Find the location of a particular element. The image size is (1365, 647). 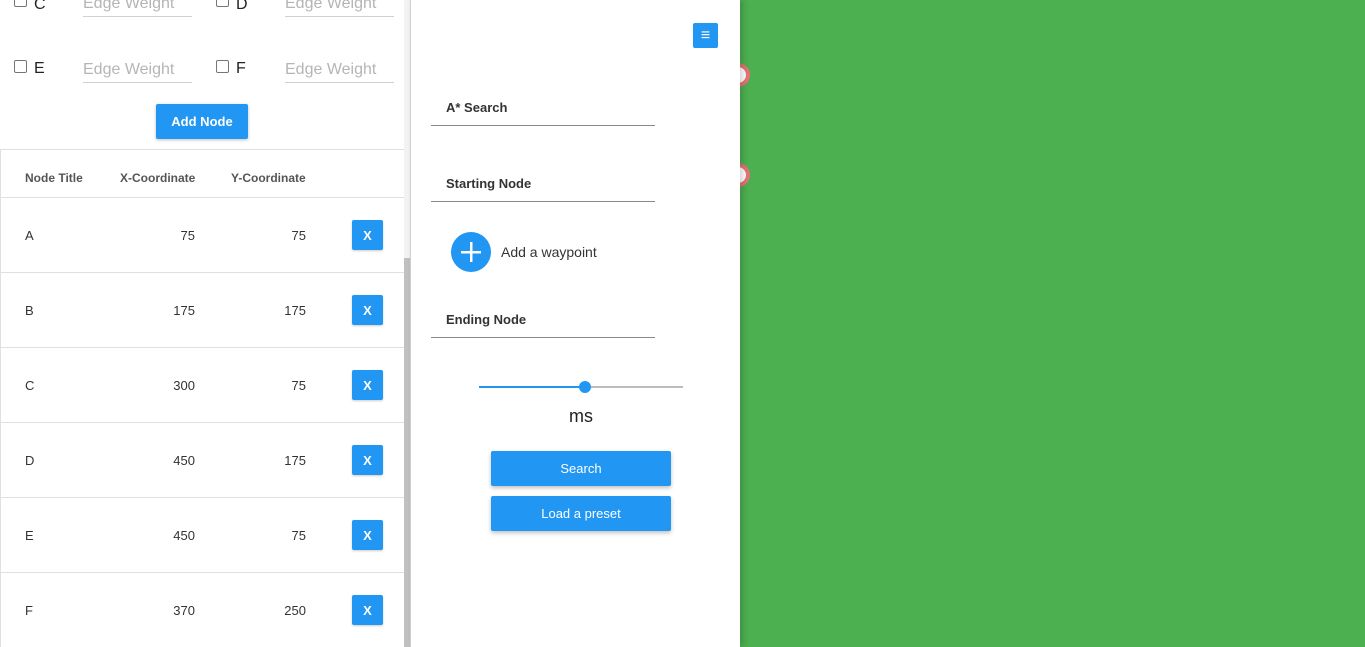

add-waypoint-button is located at coordinates (471, 252).